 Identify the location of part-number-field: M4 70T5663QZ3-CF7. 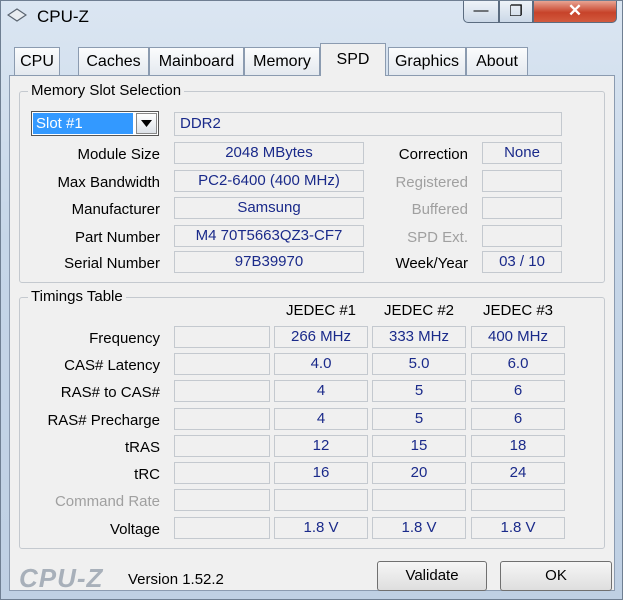
(269, 236).